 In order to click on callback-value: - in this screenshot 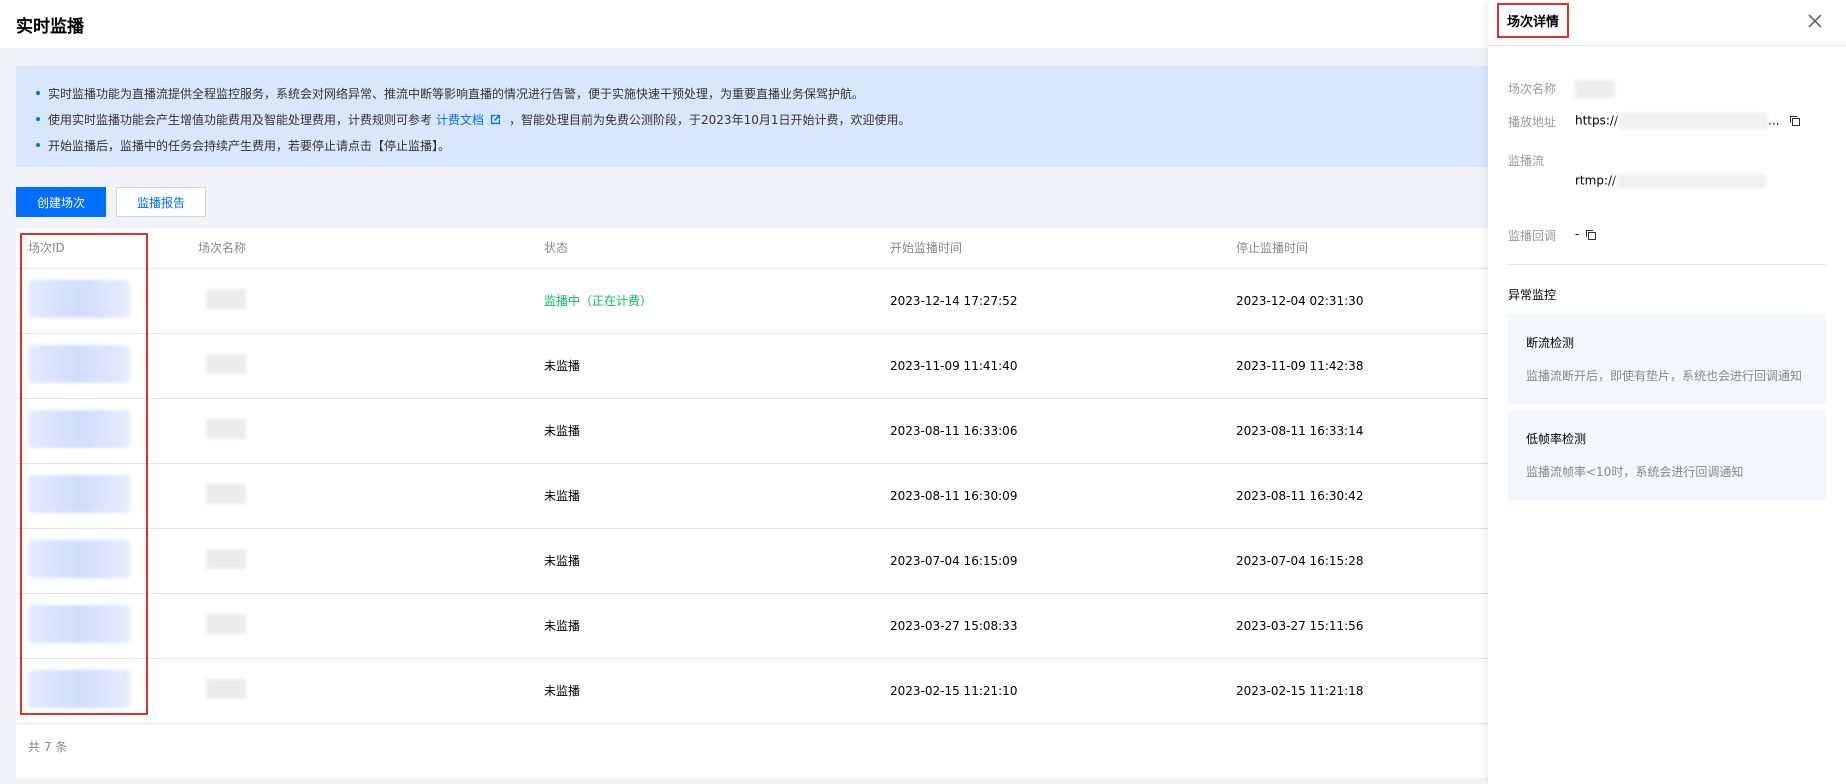, I will do `click(1586, 235)`.